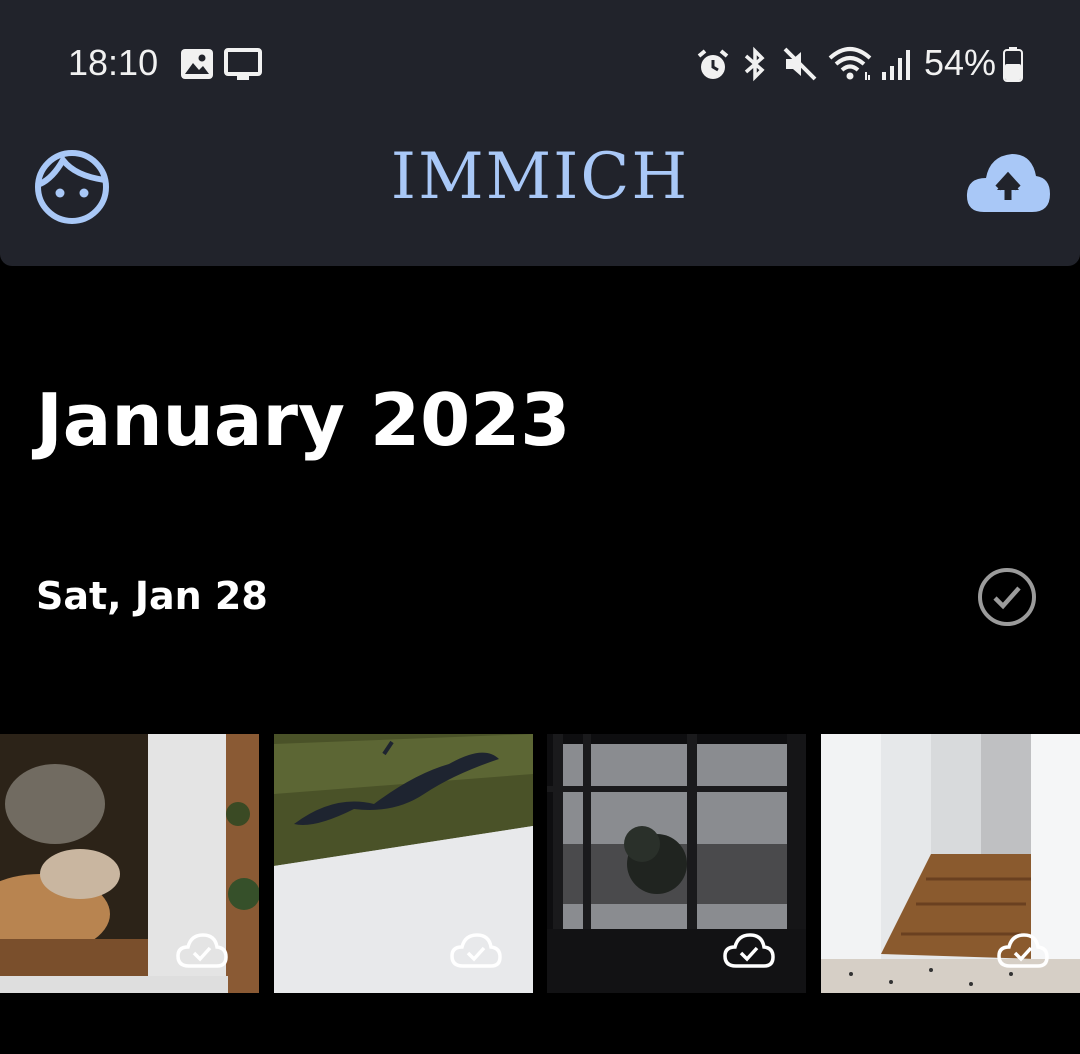 The image size is (1080, 1054). Describe the element at coordinates (540, 65) in the screenshot. I see `status-bar: 18:10 54%` at that location.